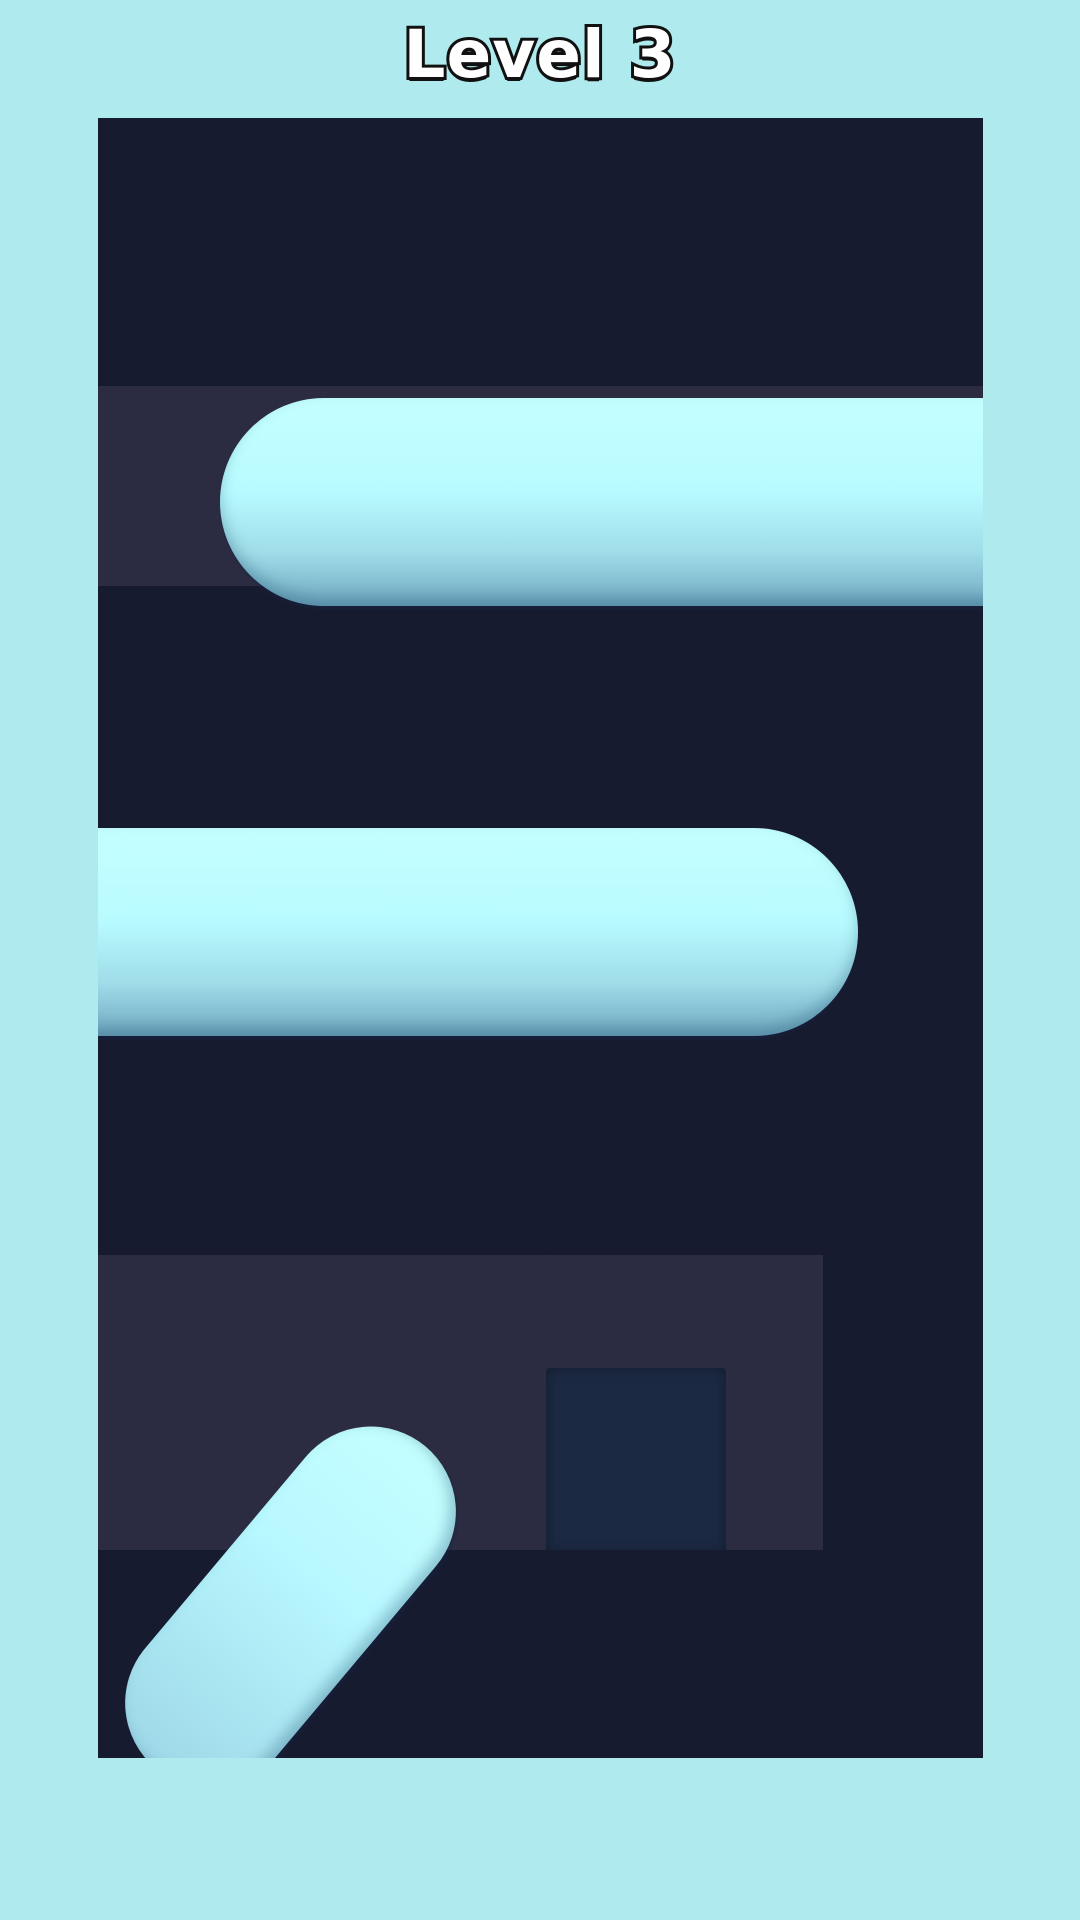  I want to click on target-pocket, so click(636, 1460).